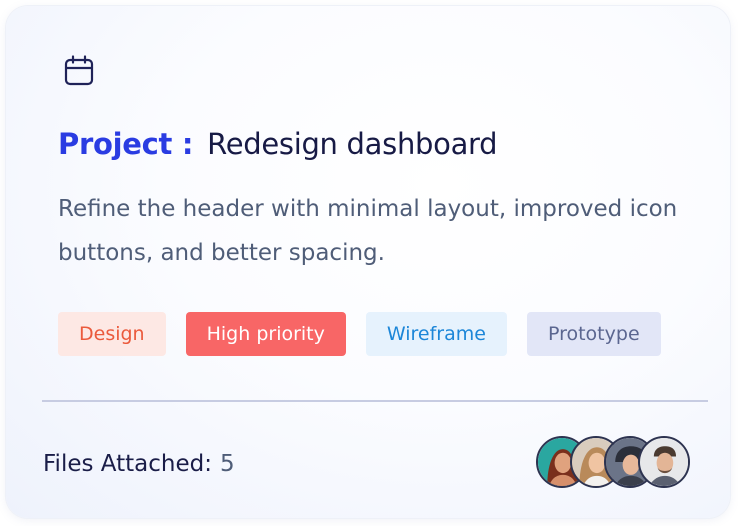  I want to click on avatar-group, so click(613, 463).